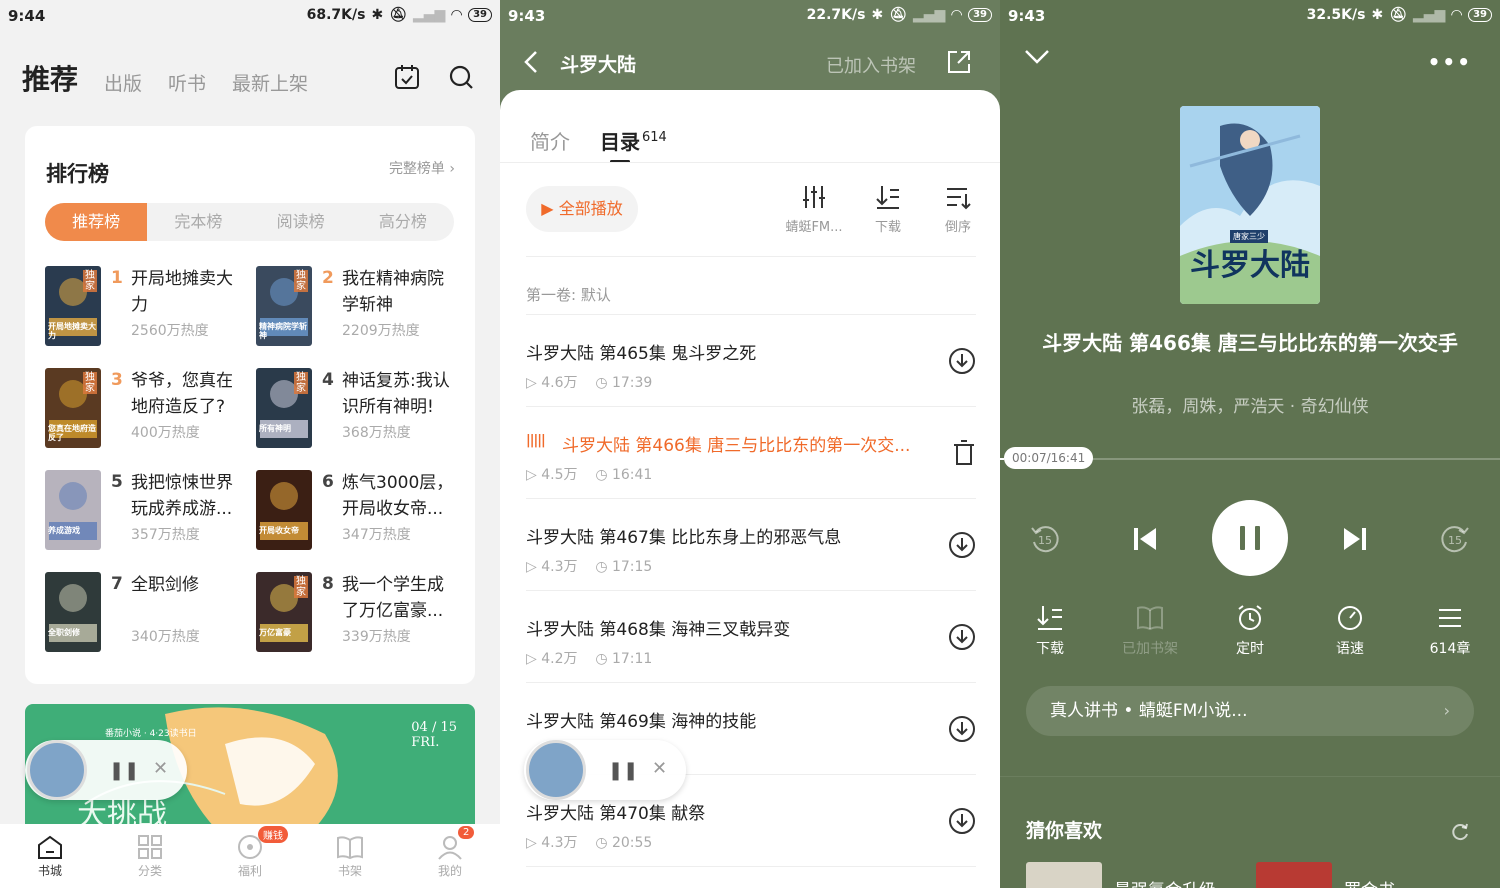  I want to click on chapters-button: 614章, so click(1450, 631).